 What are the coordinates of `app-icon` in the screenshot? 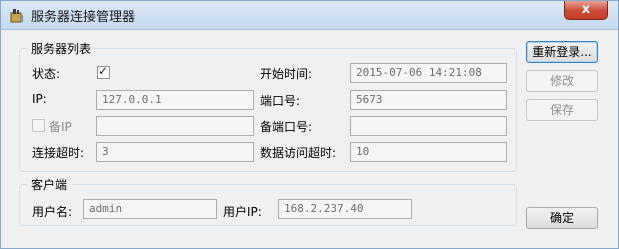 It's located at (16, 16).